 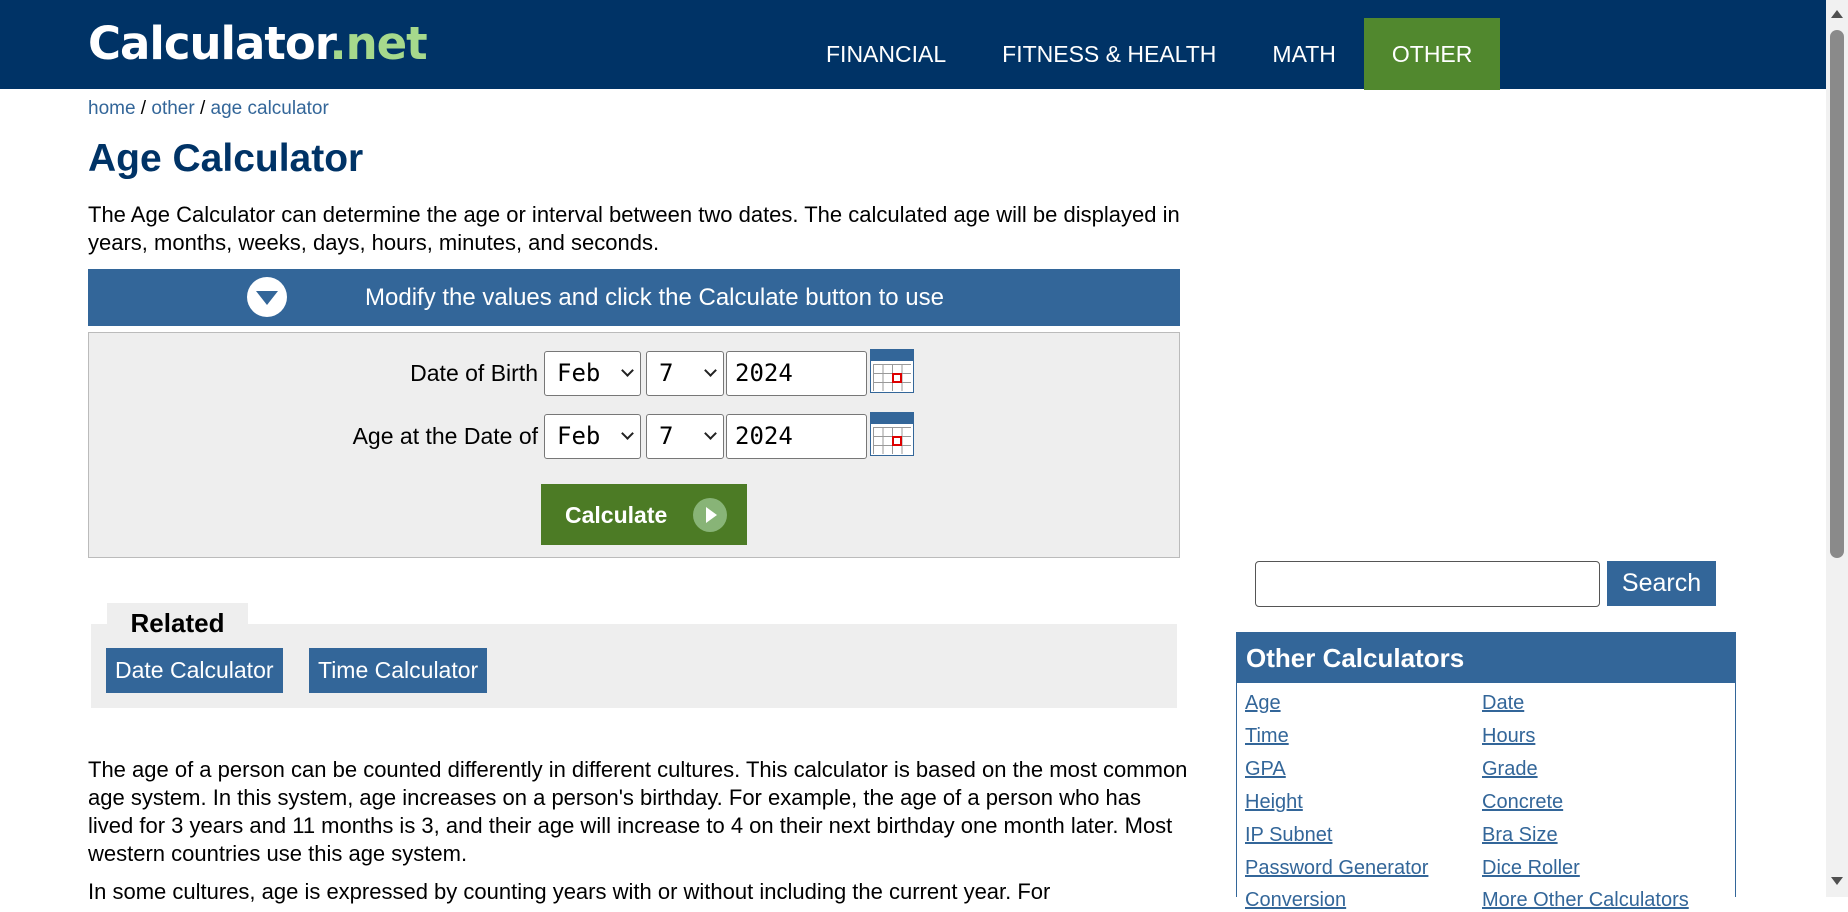 What do you see at coordinates (1265, 769) in the screenshot?
I see `other-link-gpa: GPA` at bounding box center [1265, 769].